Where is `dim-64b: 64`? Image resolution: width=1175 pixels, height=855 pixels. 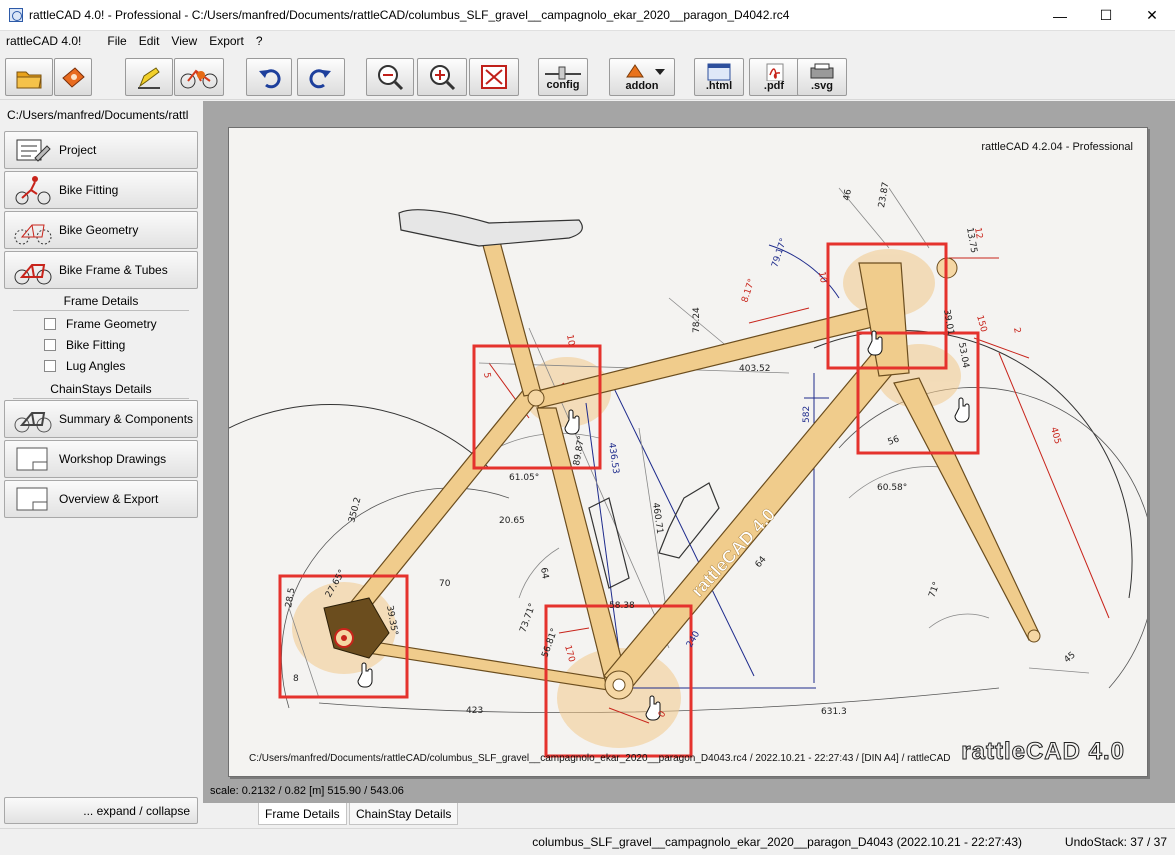 dim-64b: 64 is located at coordinates (761, 562).